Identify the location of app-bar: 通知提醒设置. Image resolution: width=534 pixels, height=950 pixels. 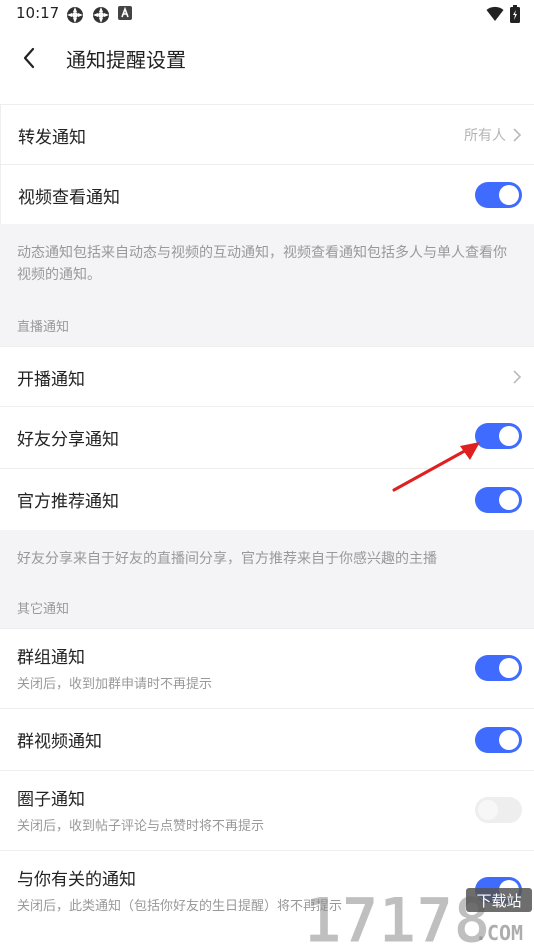
(267, 58).